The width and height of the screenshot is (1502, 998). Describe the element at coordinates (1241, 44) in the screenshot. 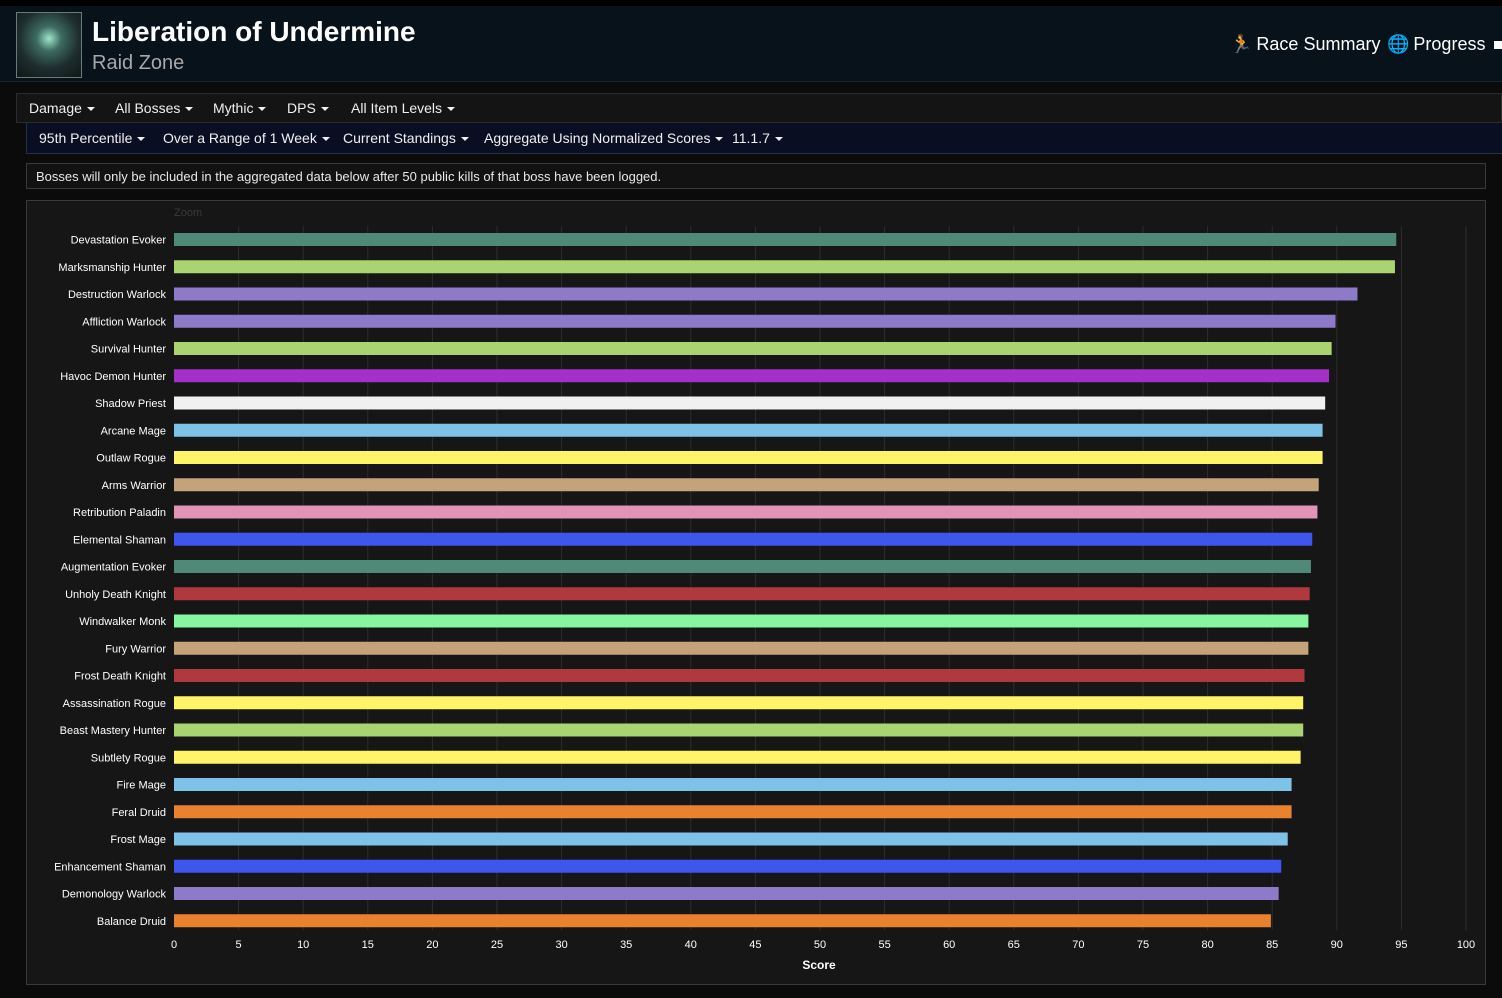

I see `runner-icon: 🏃` at that location.